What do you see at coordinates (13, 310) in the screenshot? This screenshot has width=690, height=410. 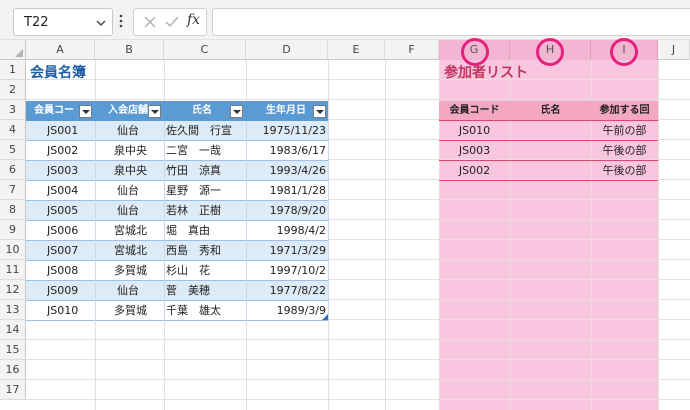 I see `row-header-13: 13` at bounding box center [13, 310].